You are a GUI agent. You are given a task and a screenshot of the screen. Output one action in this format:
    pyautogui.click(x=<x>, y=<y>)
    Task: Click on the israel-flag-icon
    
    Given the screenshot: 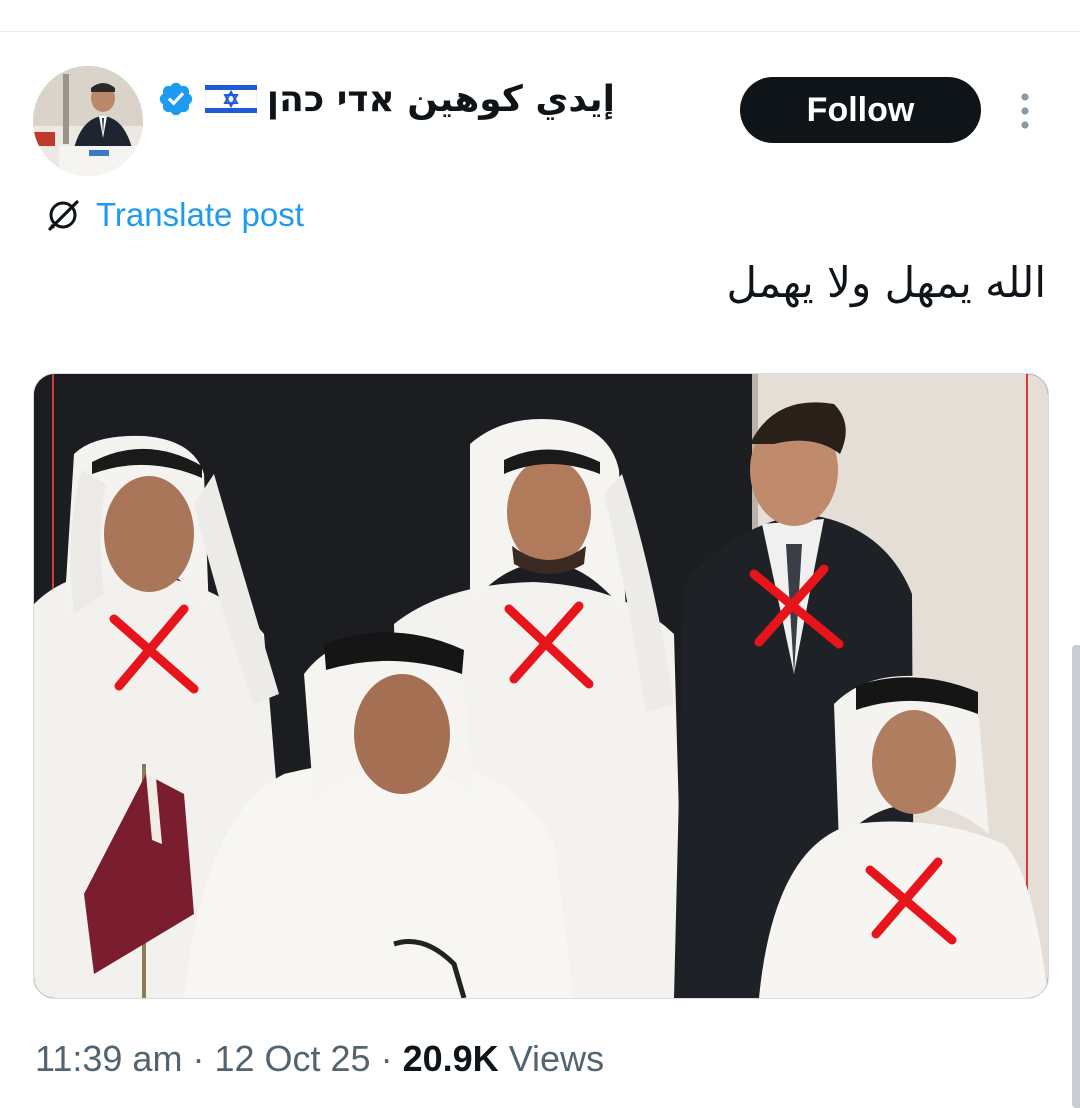 What is the action you would take?
    pyautogui.click(x=230, y=99)
    